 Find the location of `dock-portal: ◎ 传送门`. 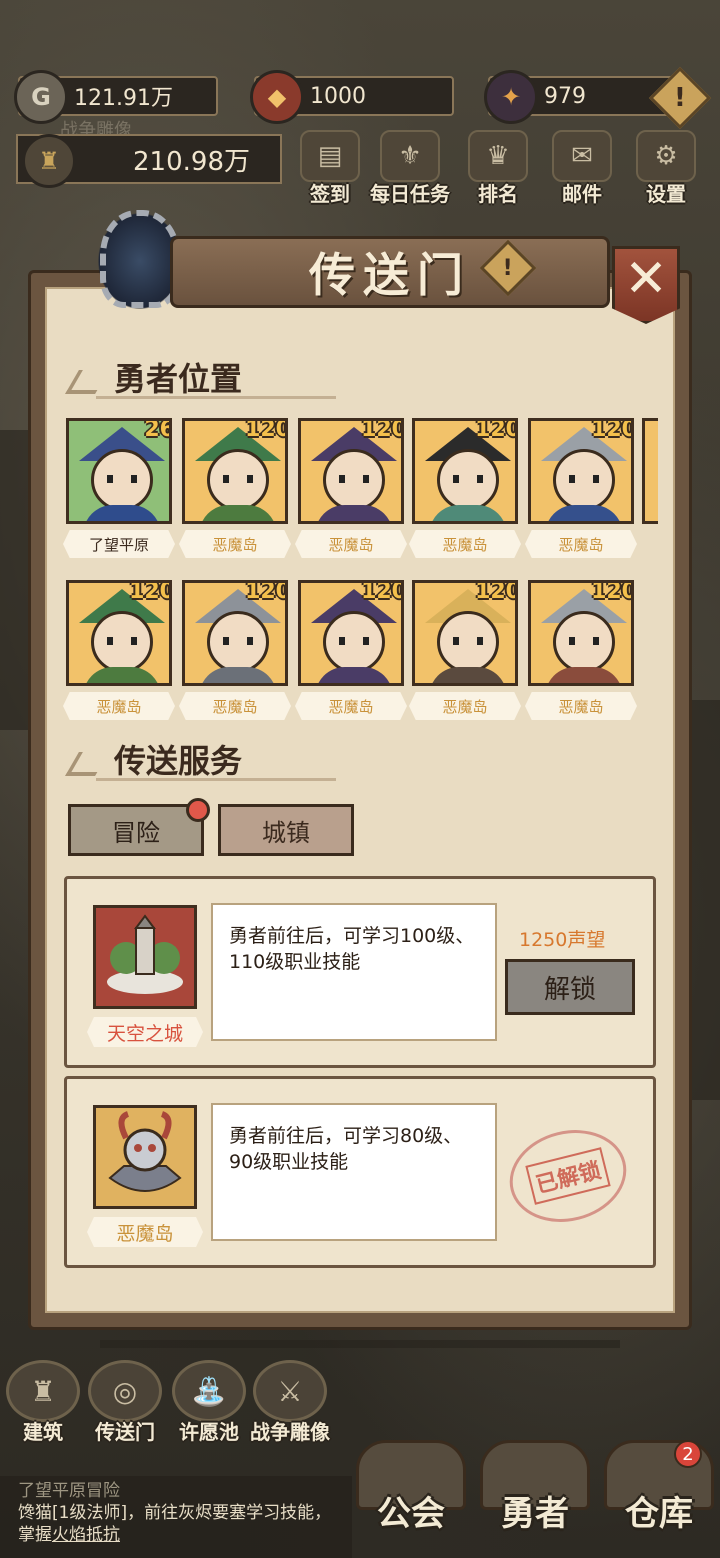

dock-portal: ◎ 传送门 is located at coordinates (125, 1402).